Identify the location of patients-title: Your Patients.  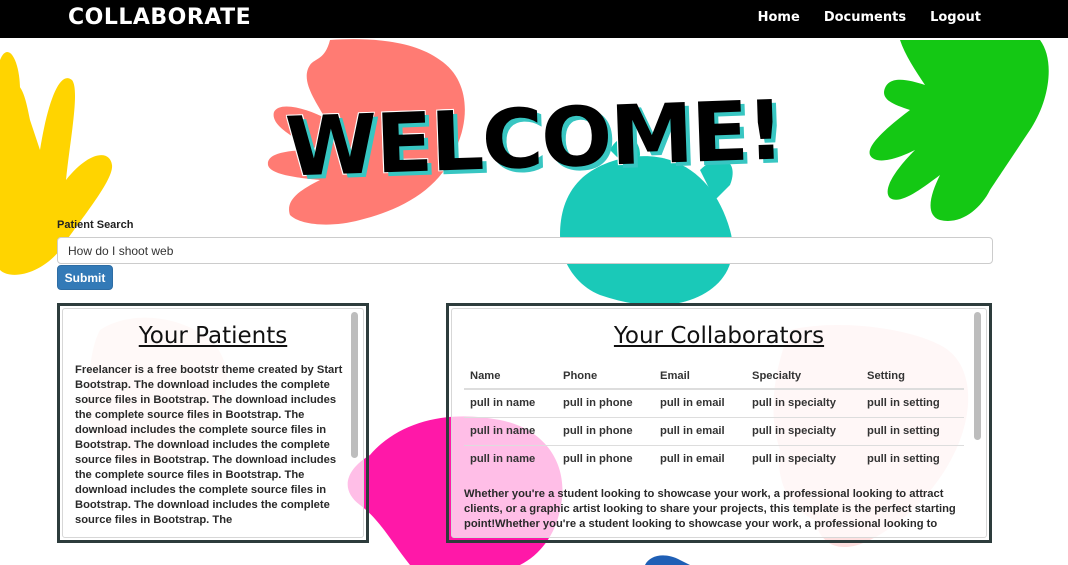
(213, 336).